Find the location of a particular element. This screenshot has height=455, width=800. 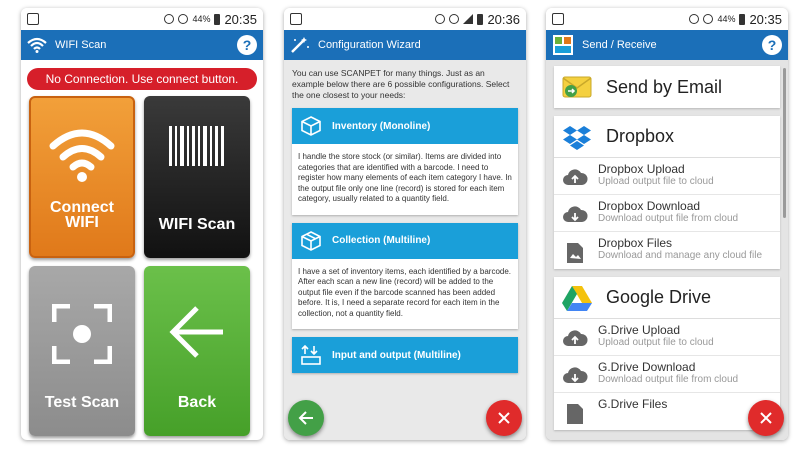

scrollbar is located at coordinates (784, 143).